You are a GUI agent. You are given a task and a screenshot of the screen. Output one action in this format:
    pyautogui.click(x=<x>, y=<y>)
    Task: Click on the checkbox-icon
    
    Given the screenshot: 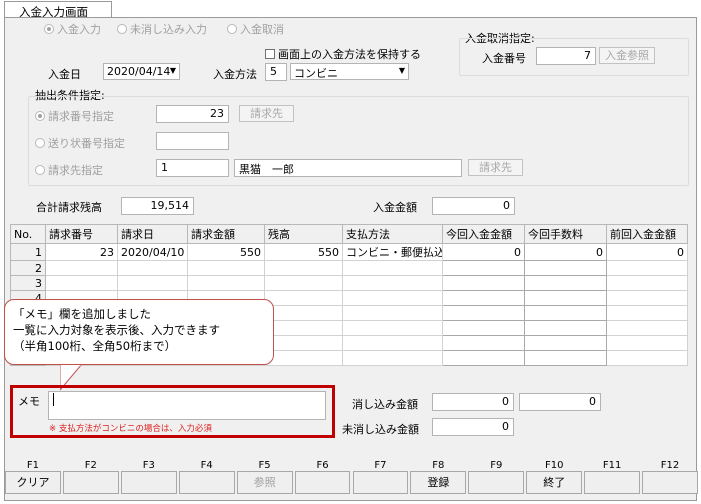 What is the action you would take?
    pyautogui.click(x=270, y=54)
    